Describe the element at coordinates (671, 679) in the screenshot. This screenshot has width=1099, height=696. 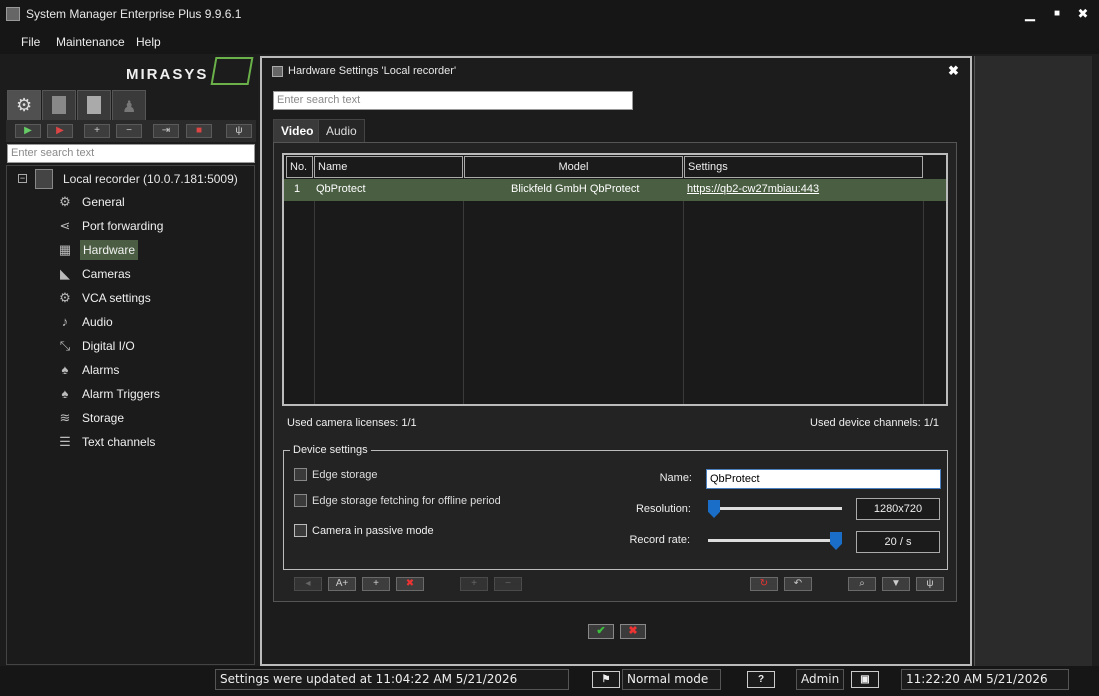
I see `status-mode: Normal mode` at that location.